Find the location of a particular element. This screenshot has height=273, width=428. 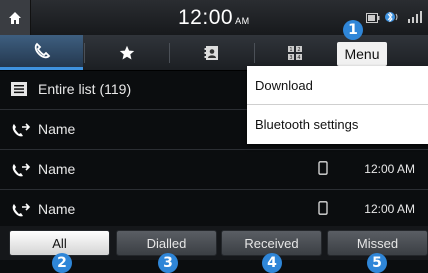

dial-keypad-icon: 1 2 3 4 is located at coordinates (295, 53).